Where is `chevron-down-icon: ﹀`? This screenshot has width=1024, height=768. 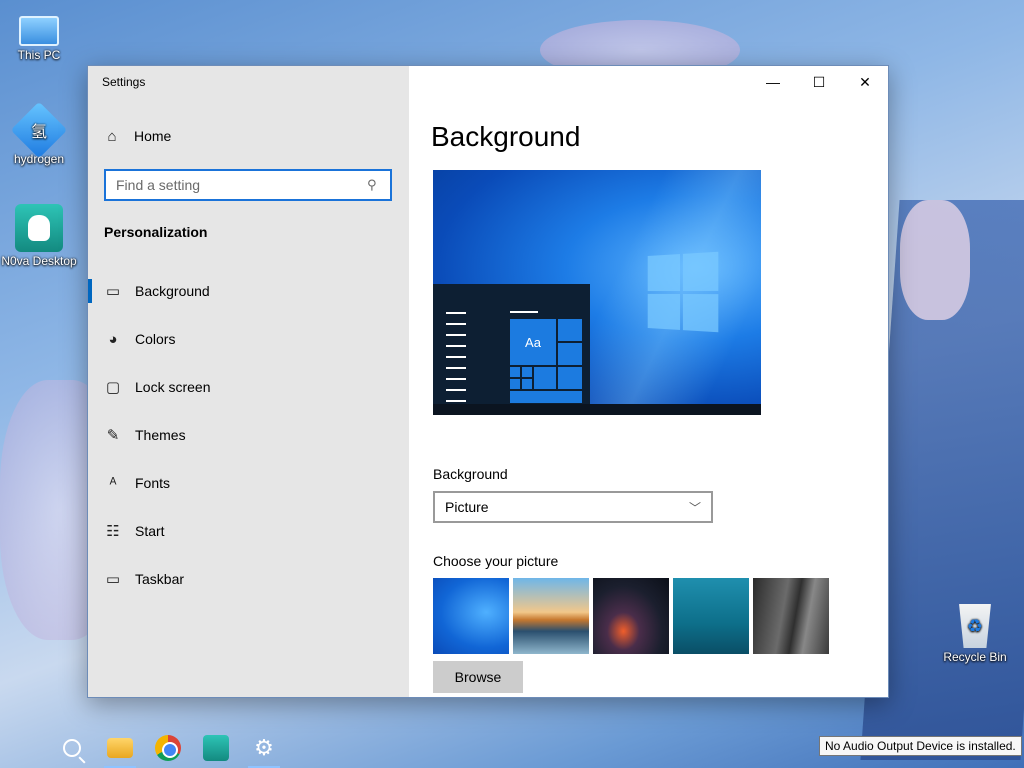 chevron-down-icon: ﹀ is located at coordinates (694, 507).